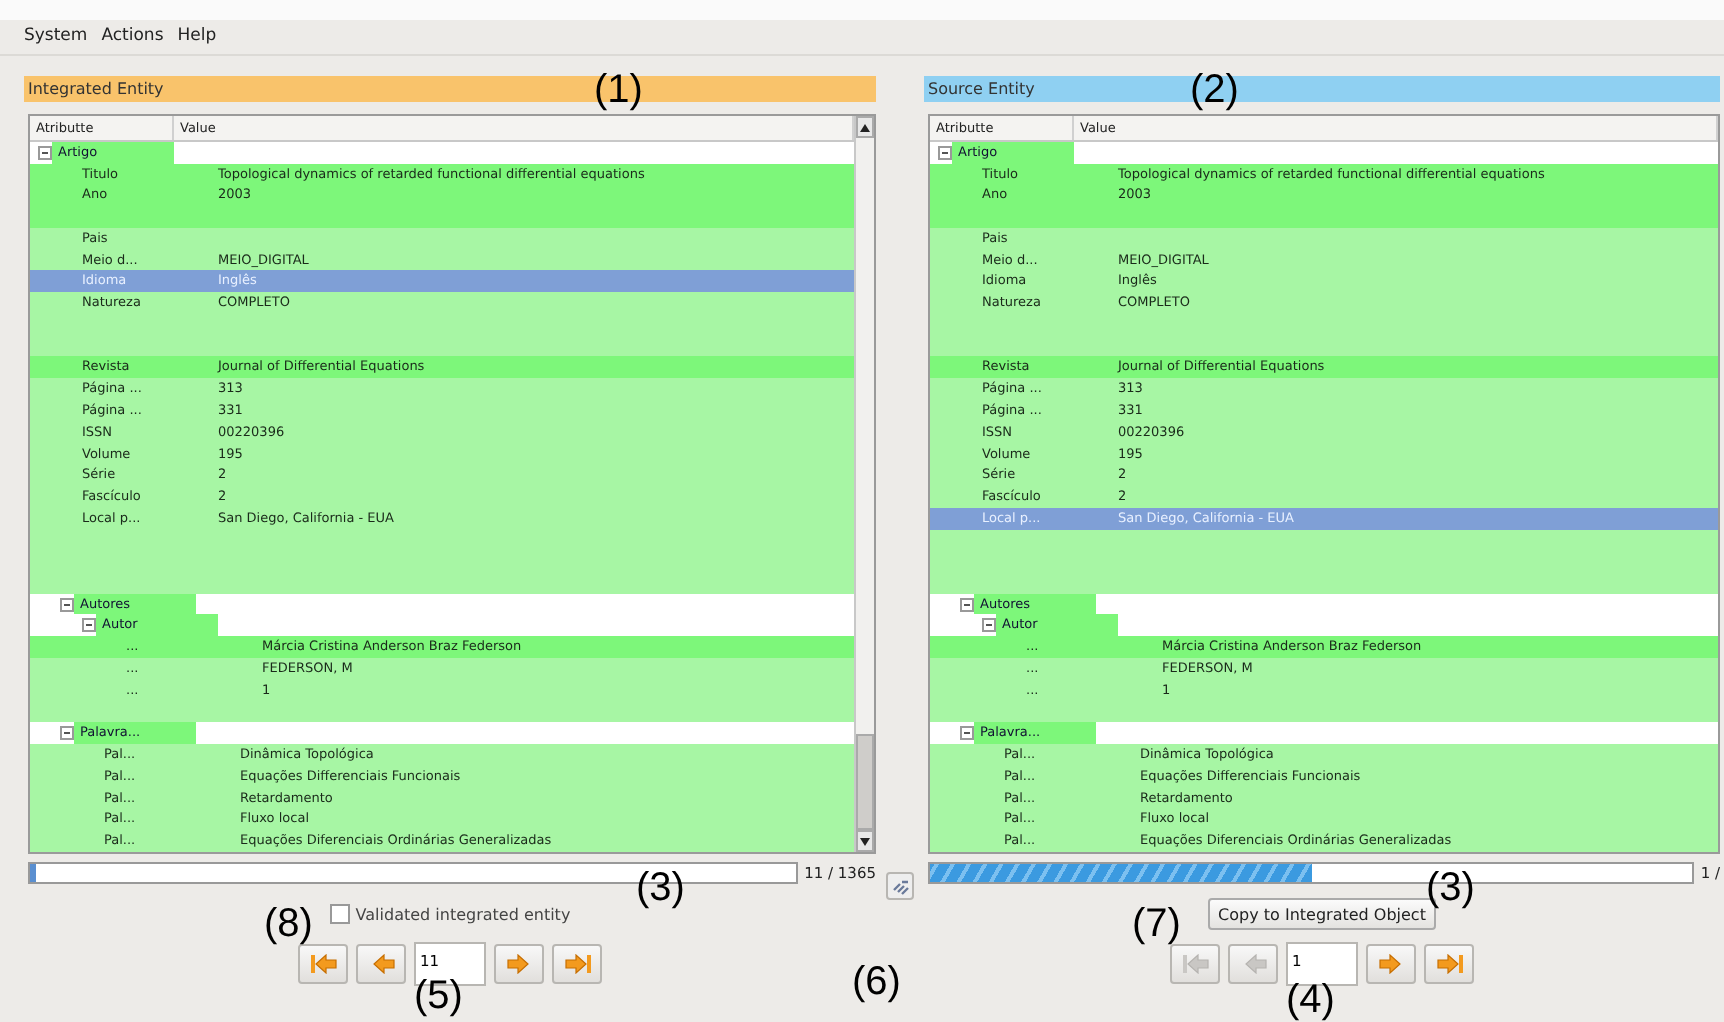  What do you see at coordinates (463, 914) in the screenshot?
I see `checkbox-label: Validated integrated entity` at bounding box center [463, 914].